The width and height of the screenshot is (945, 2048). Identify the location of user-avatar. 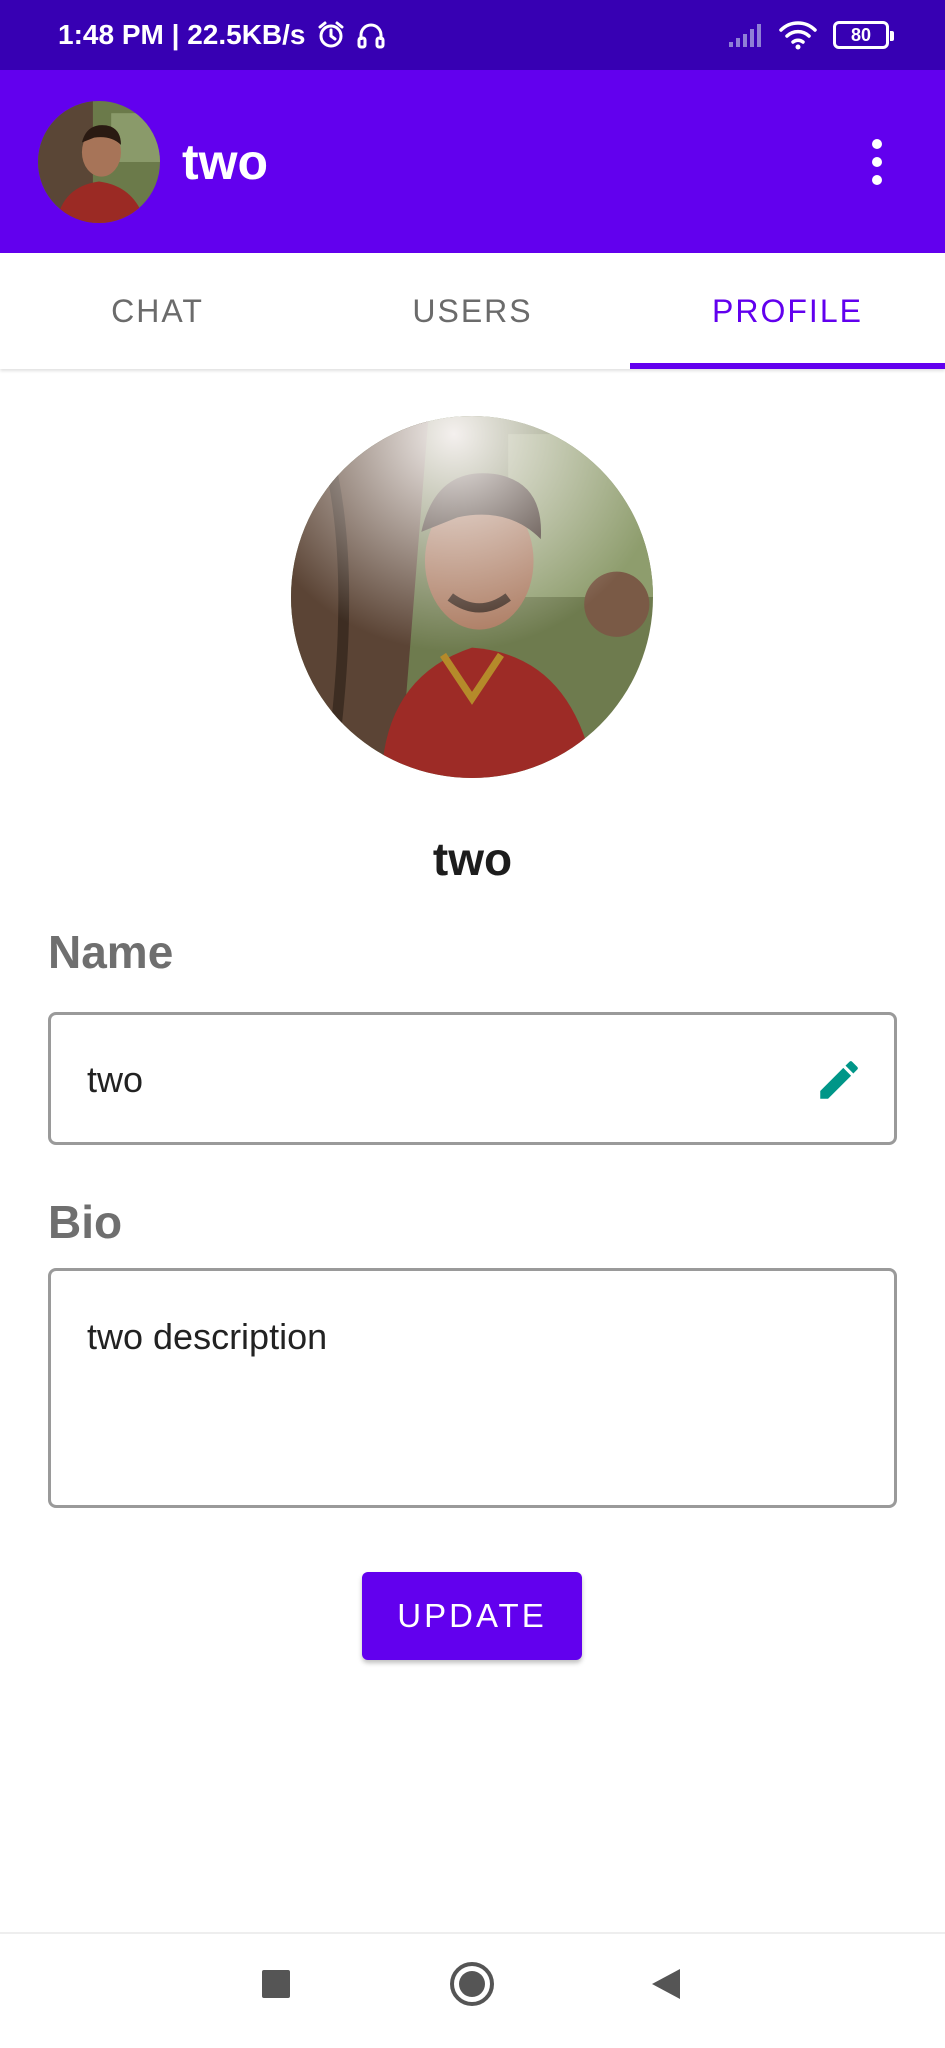
(99, 161).